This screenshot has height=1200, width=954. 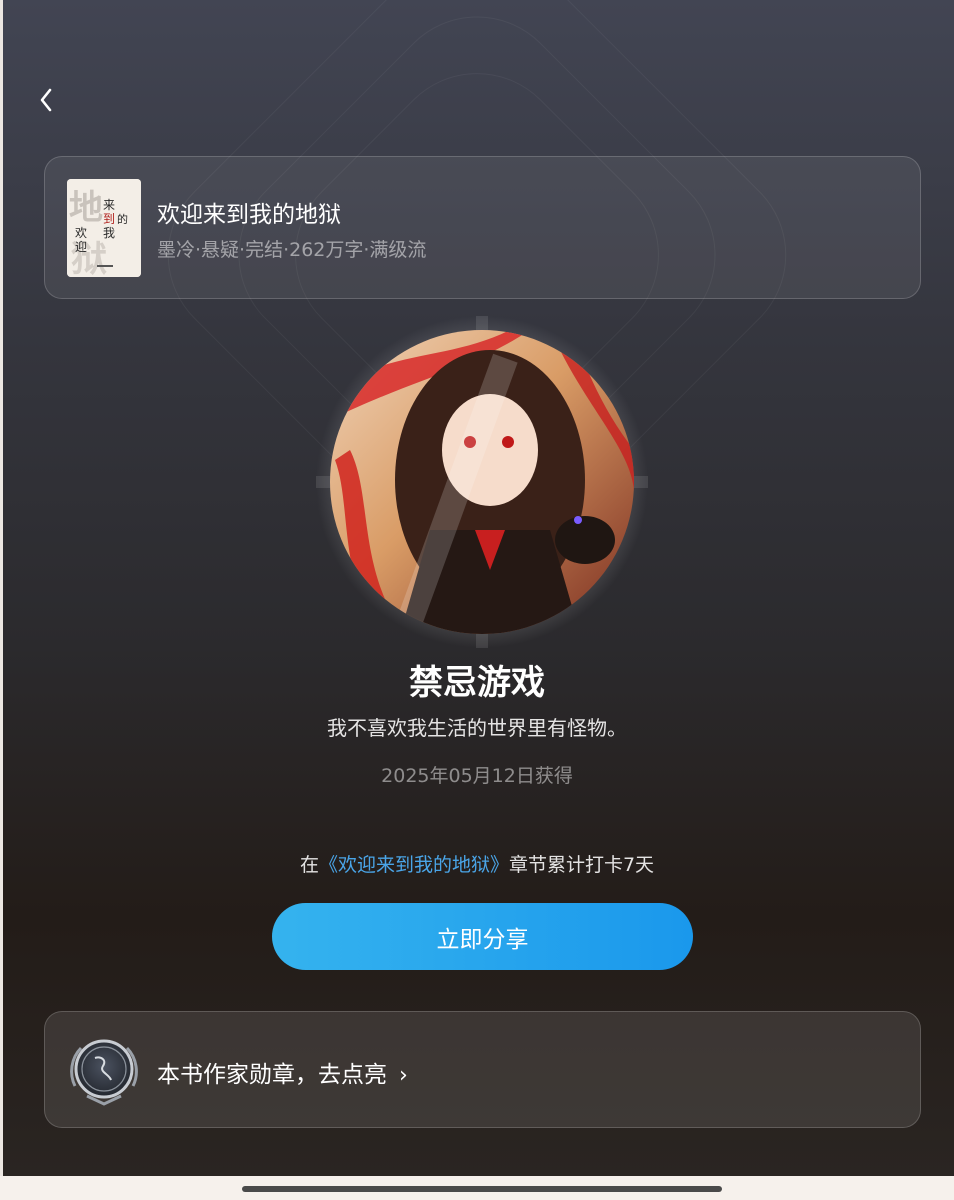 I want to click on author-medal-label-row: 本书作家勋章，去点亮 ›, so click(x=282, y=1072).